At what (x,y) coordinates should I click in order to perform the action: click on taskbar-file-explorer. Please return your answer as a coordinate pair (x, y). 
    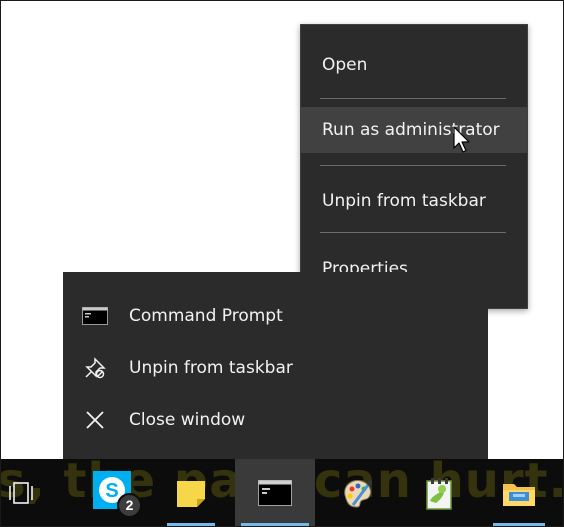
    Looking at the image, I should click on (519, 492).